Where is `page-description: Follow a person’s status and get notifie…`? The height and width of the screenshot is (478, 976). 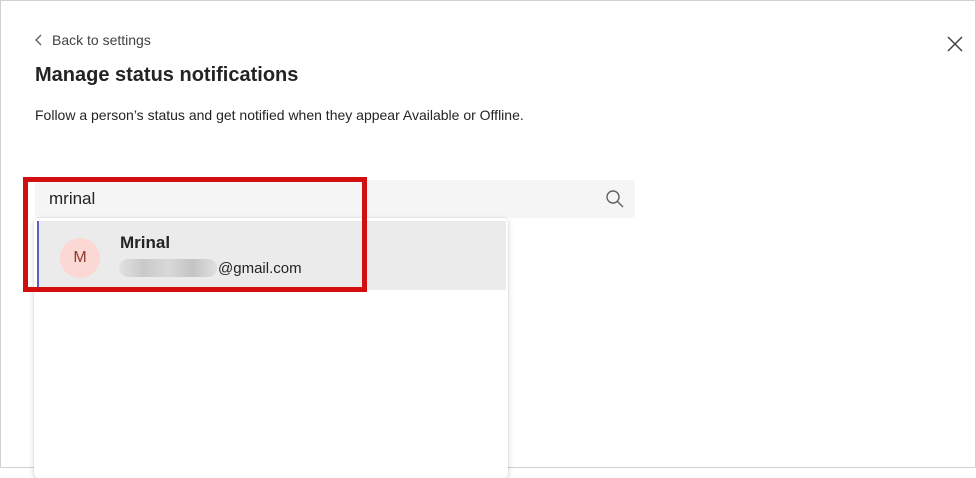 page-description: Follow a person’s status and get notifie… is located at coordinates (279, 115).